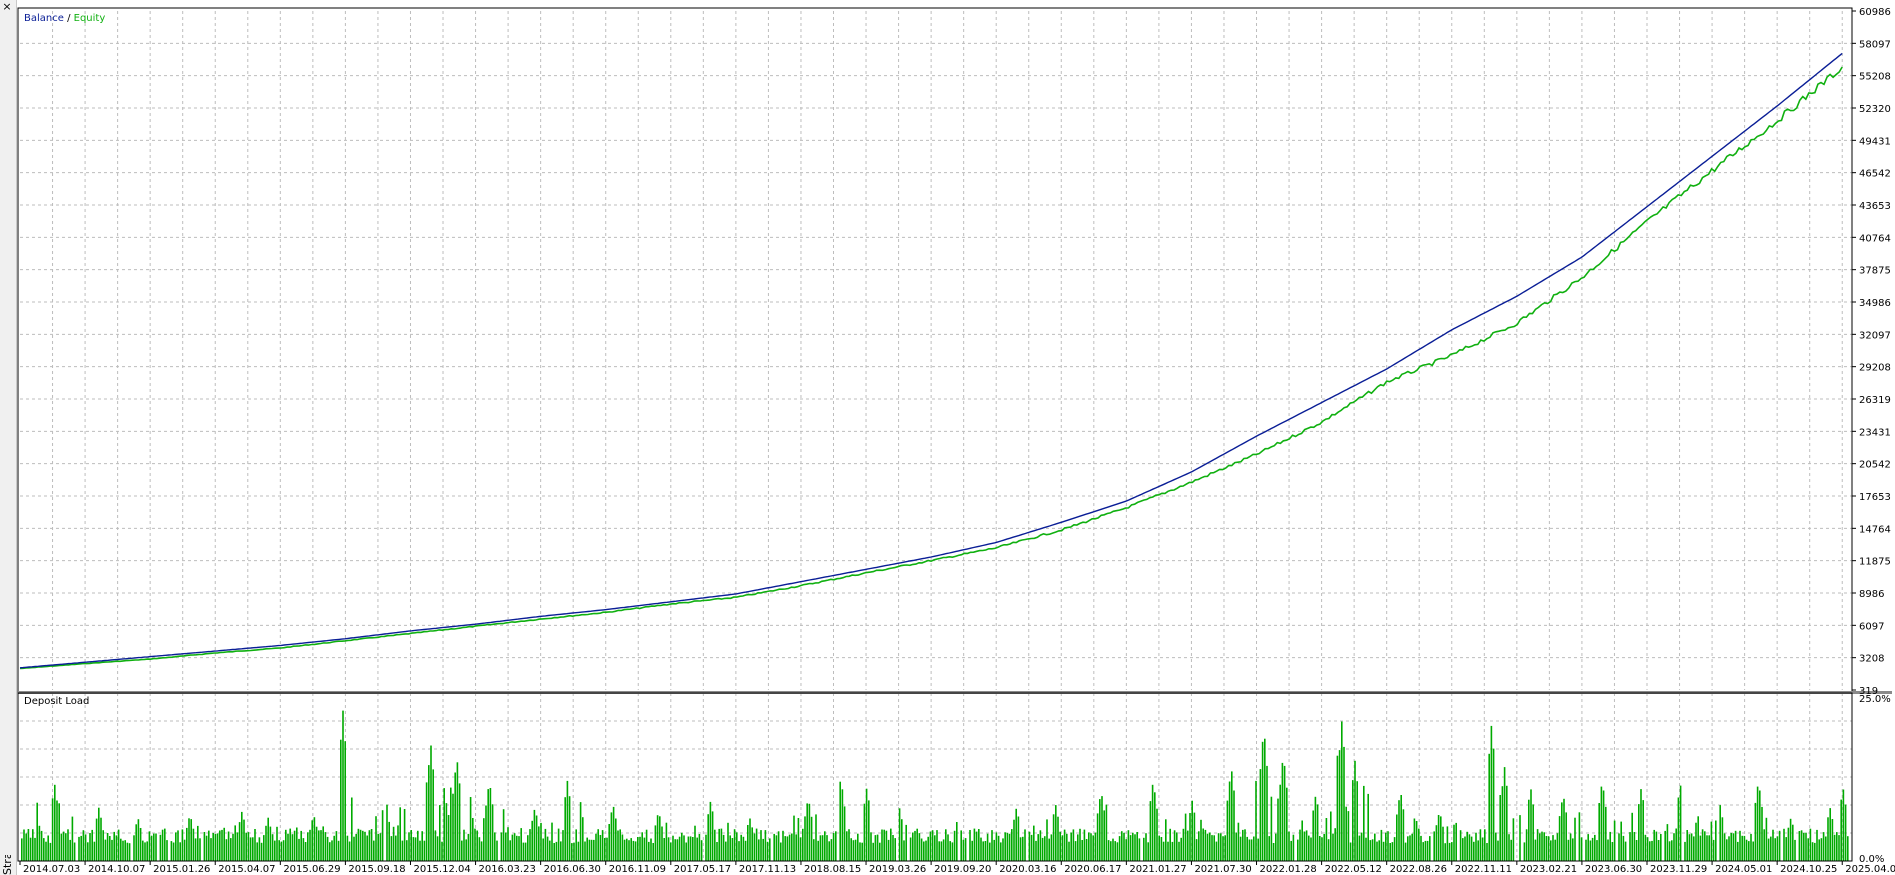 This screenshot has height=875, width=1895. Describe the element at coordinates (1288, 869) in the screenshot. I see `x-tick-label: 2022.01.28` at that location.